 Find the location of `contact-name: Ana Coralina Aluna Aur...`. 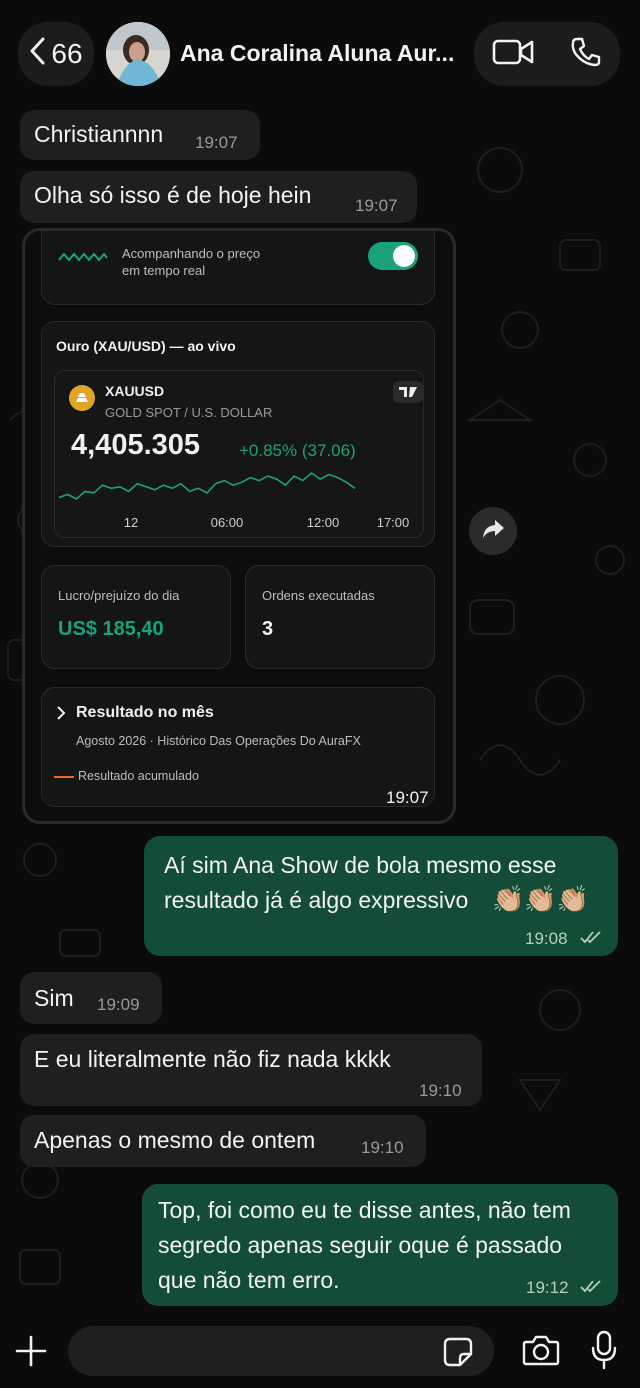

contact-name: Ana Coralina Aluna Aur... is located at coordinates (325, 53).